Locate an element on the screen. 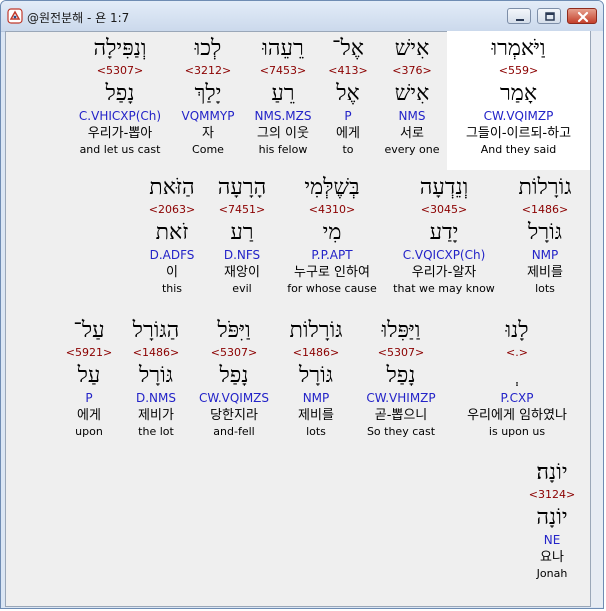  word-cell: לָנוּ <.> ְ P.CXP 우리에게 임하였나 is upon us is located at coordinates (517, 385).